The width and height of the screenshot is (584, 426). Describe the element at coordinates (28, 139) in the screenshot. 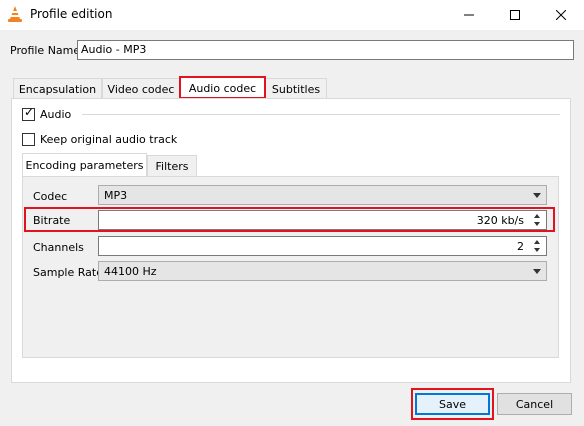

I see `keep-original-audio-checkbox` at that location.